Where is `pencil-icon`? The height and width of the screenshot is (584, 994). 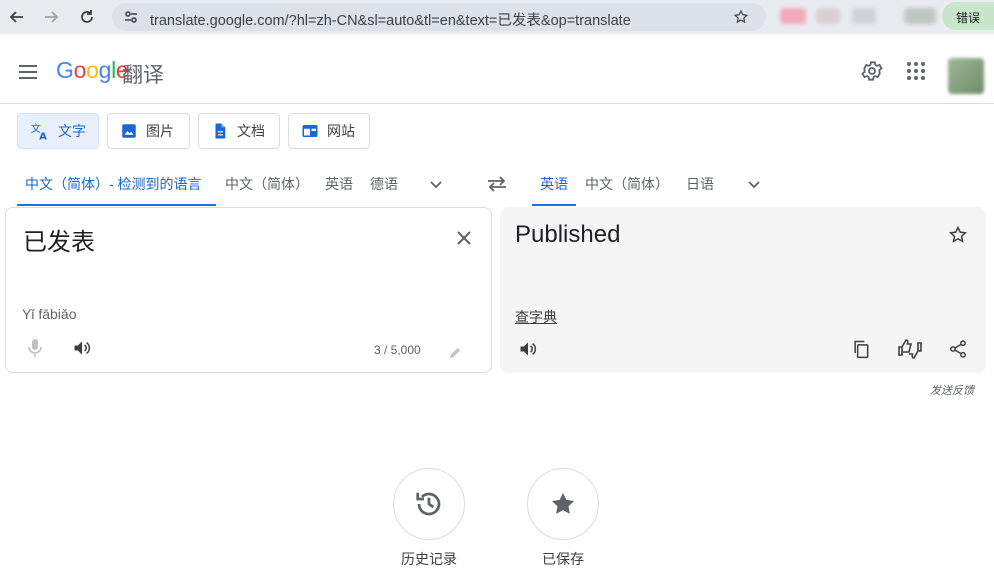
pencil-icon is located at coordinates (455, 353).